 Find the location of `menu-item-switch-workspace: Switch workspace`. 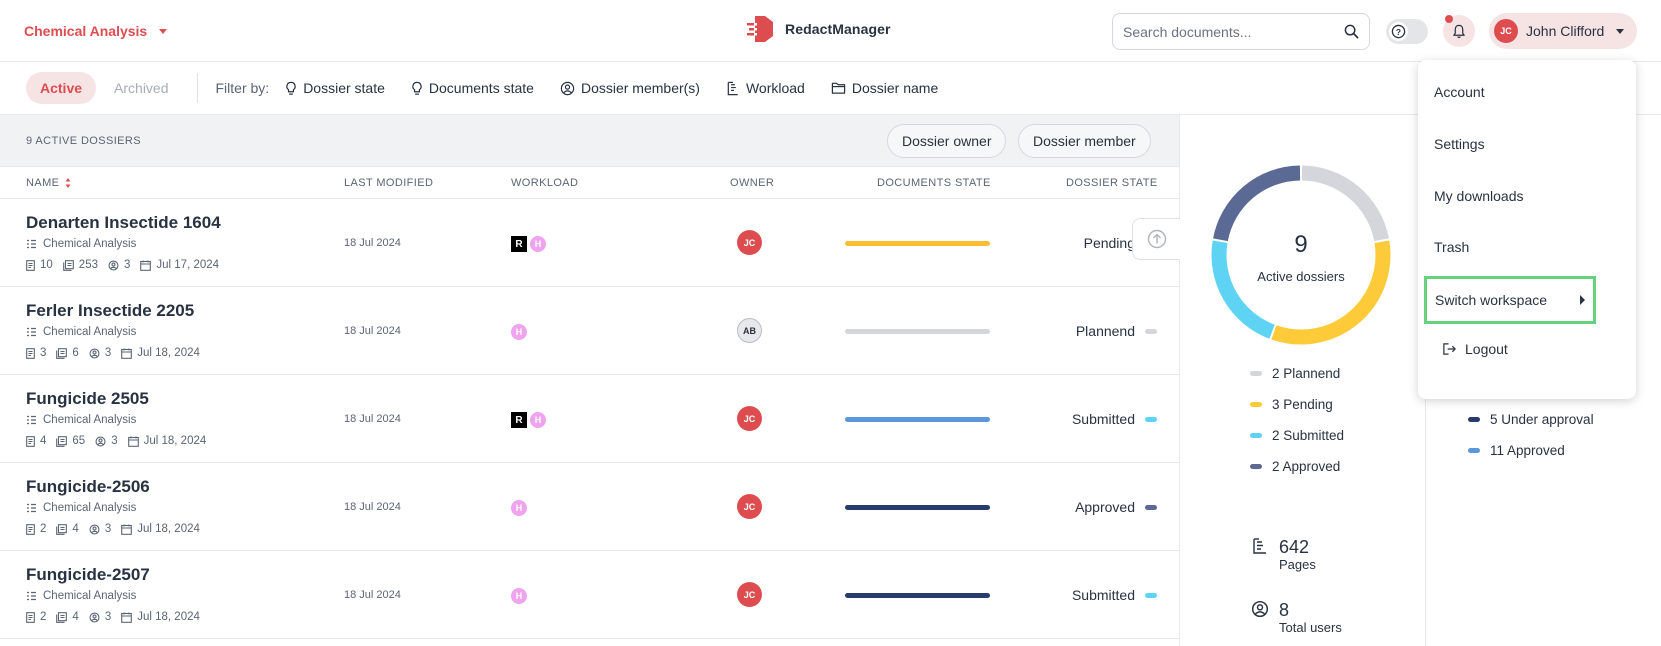

menu-item-switch-workspace: Switch workspace is located at coordinates (1510, 300).